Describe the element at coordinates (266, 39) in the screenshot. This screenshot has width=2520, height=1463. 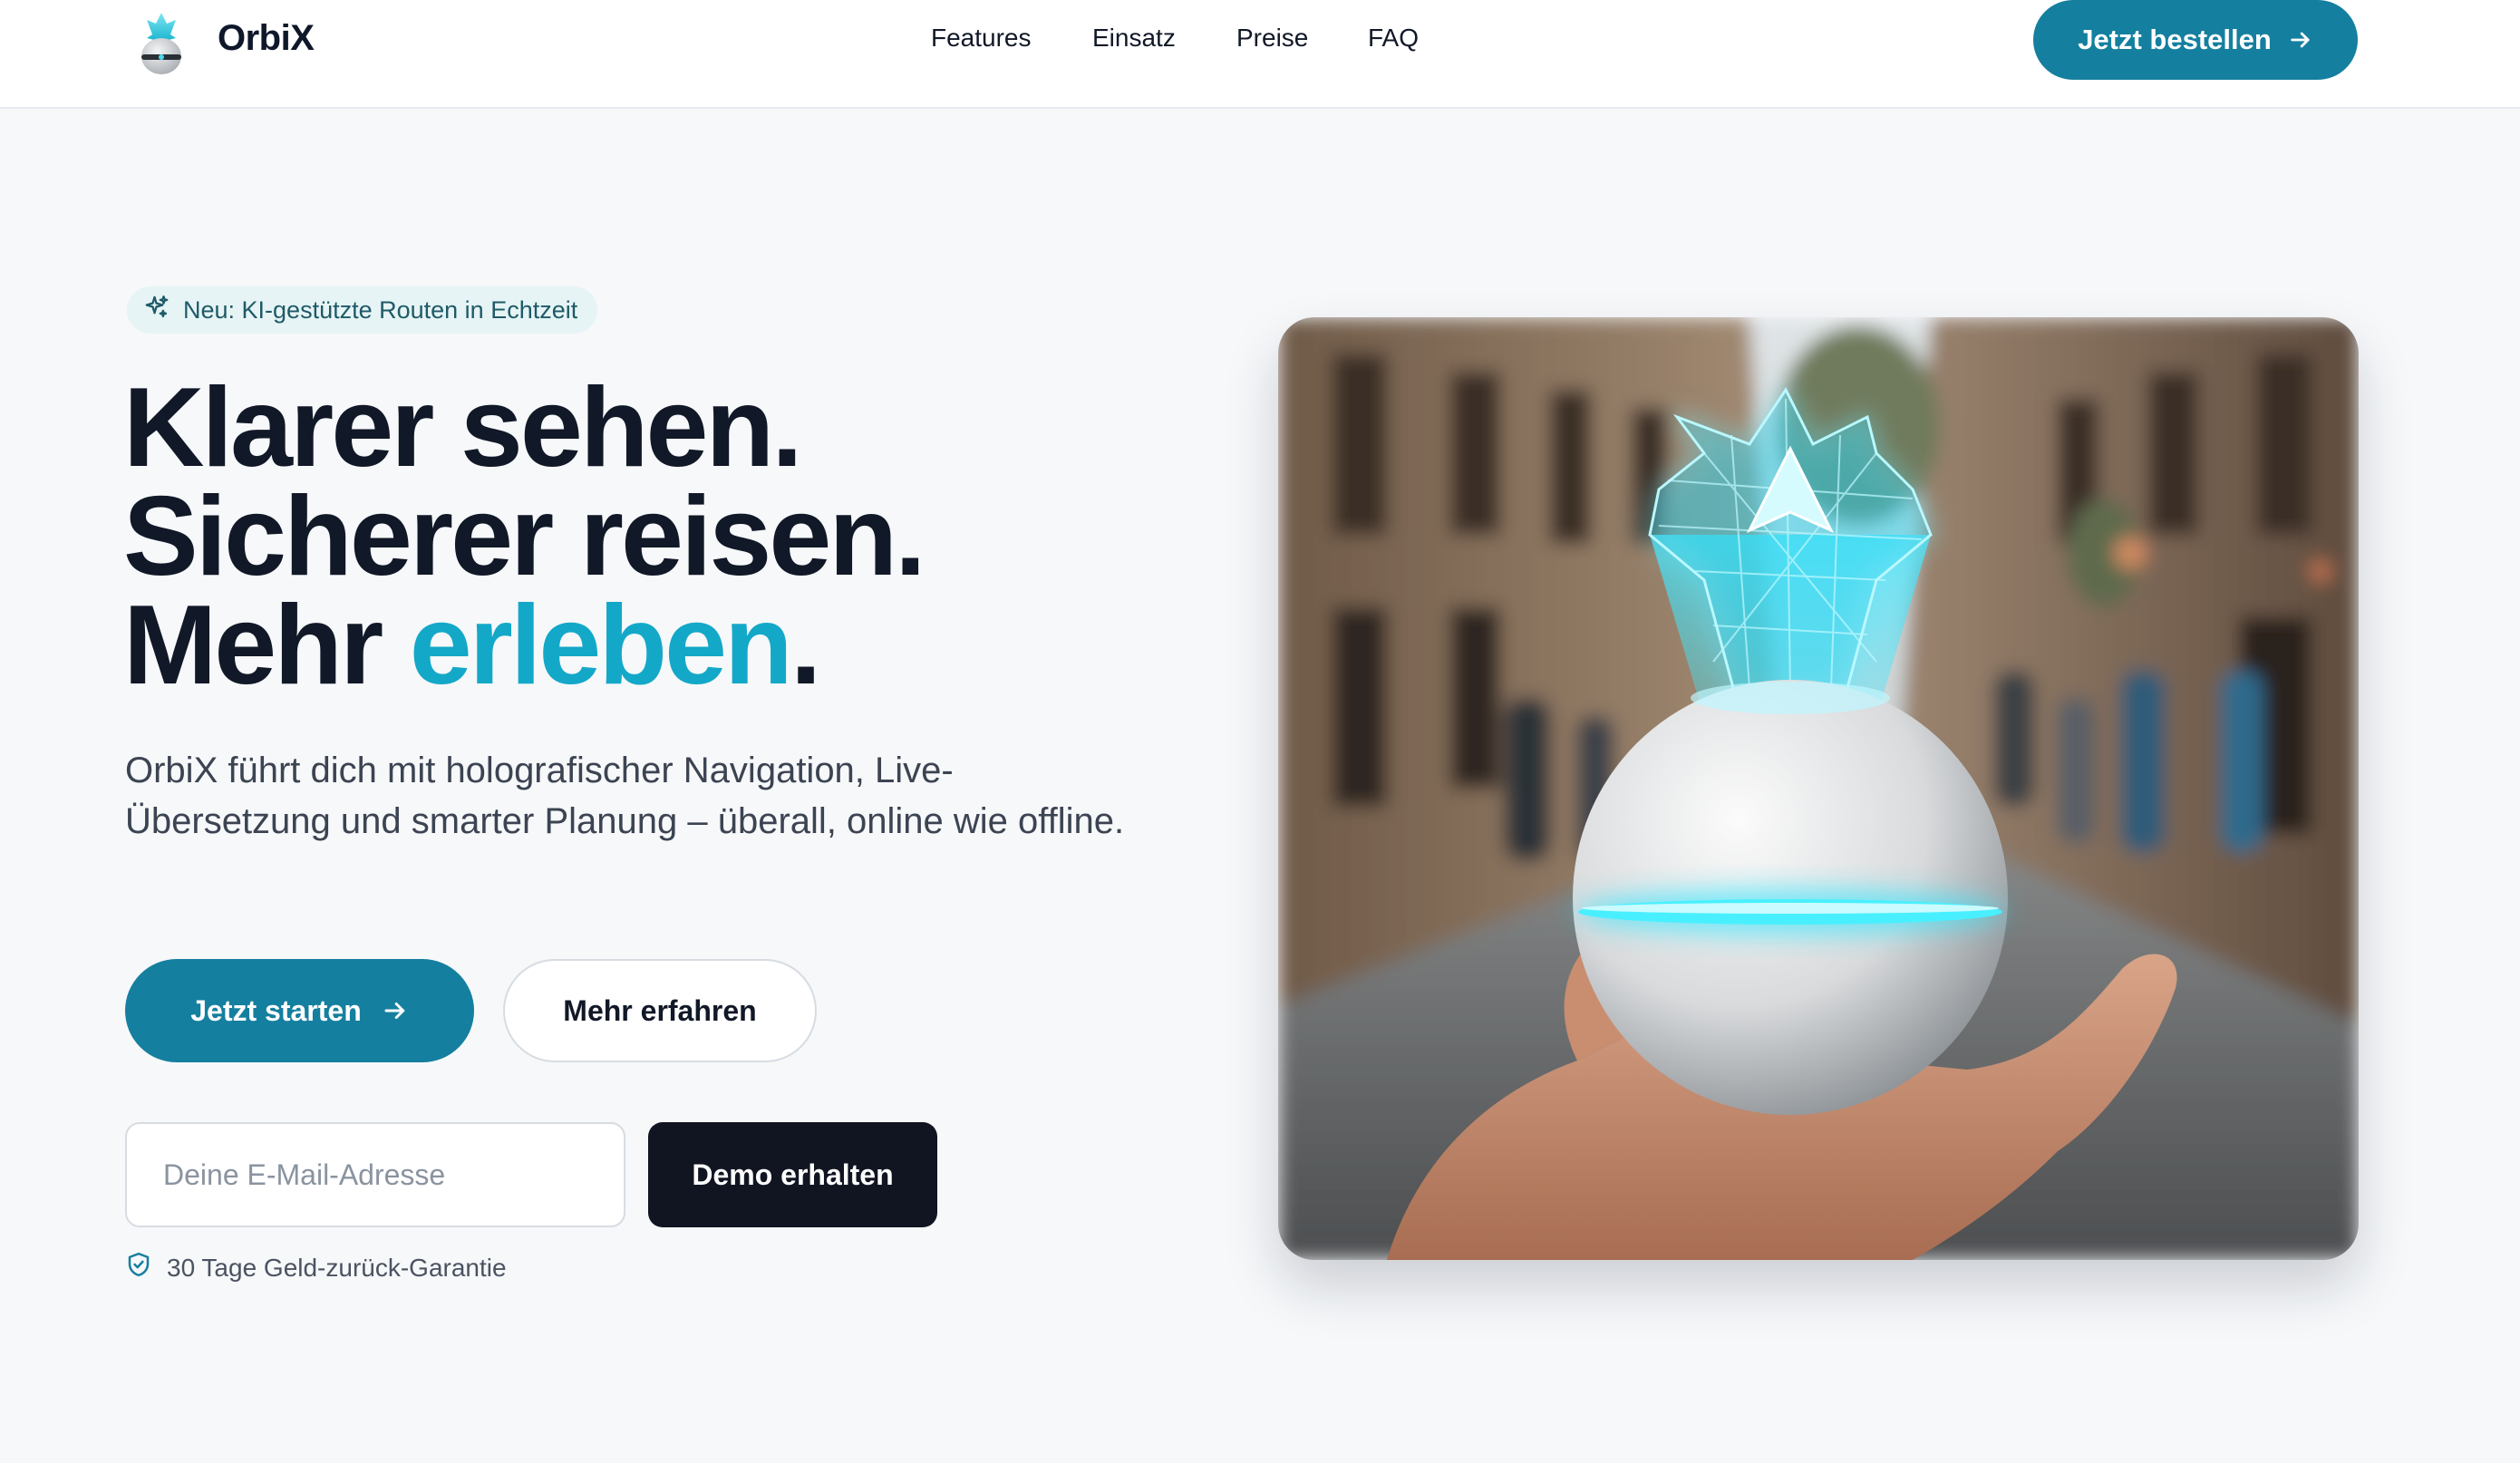
I see `brand-name: OrbiX` at that location.